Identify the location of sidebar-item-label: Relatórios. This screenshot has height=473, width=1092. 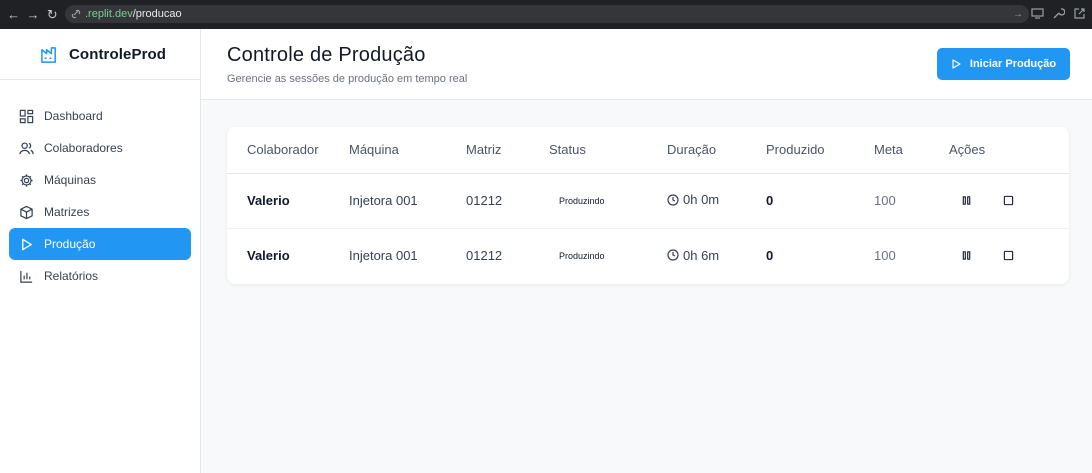
(71, 276).